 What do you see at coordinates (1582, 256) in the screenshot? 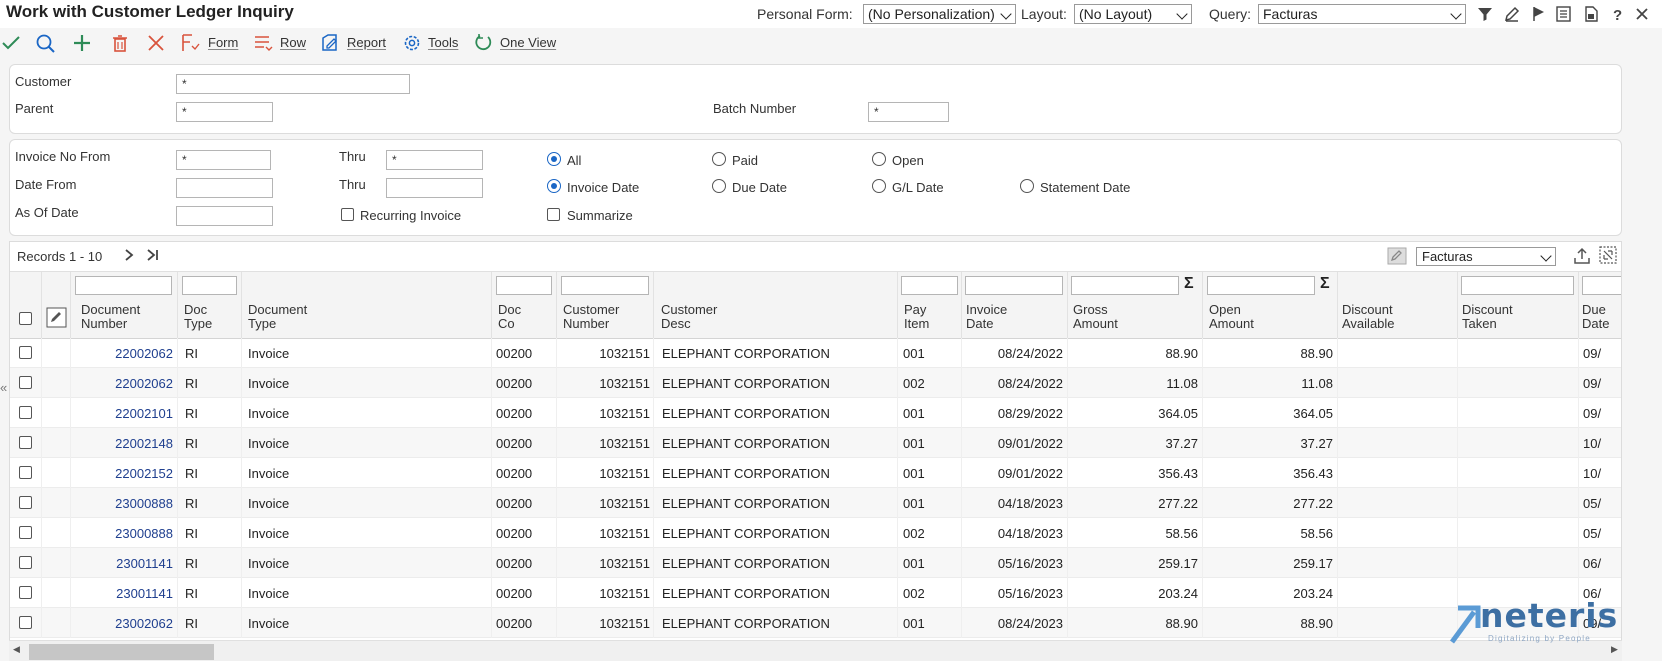
I see `export-icon` at bounding box center [1582, 256].